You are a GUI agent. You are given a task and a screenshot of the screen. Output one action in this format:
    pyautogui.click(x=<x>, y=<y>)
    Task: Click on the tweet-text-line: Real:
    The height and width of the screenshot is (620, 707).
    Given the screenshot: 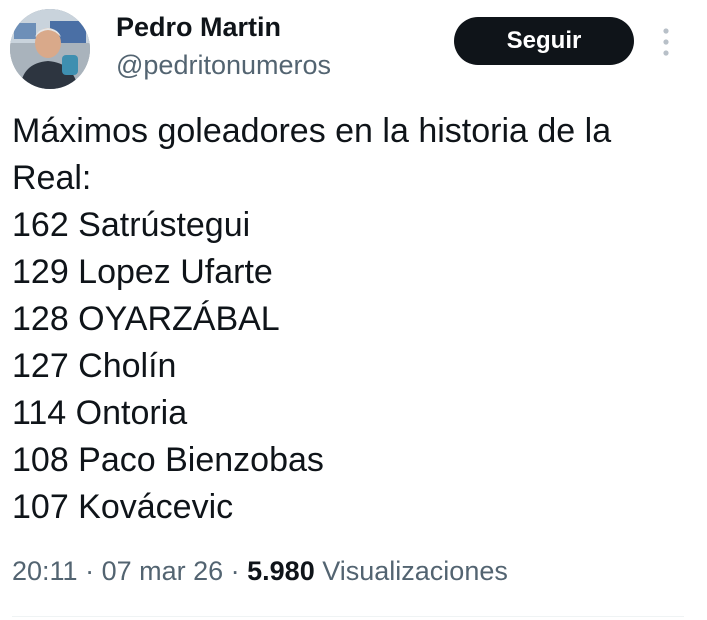 What is the action you would take?
    pyautogui.click(x=52, y=178)
    